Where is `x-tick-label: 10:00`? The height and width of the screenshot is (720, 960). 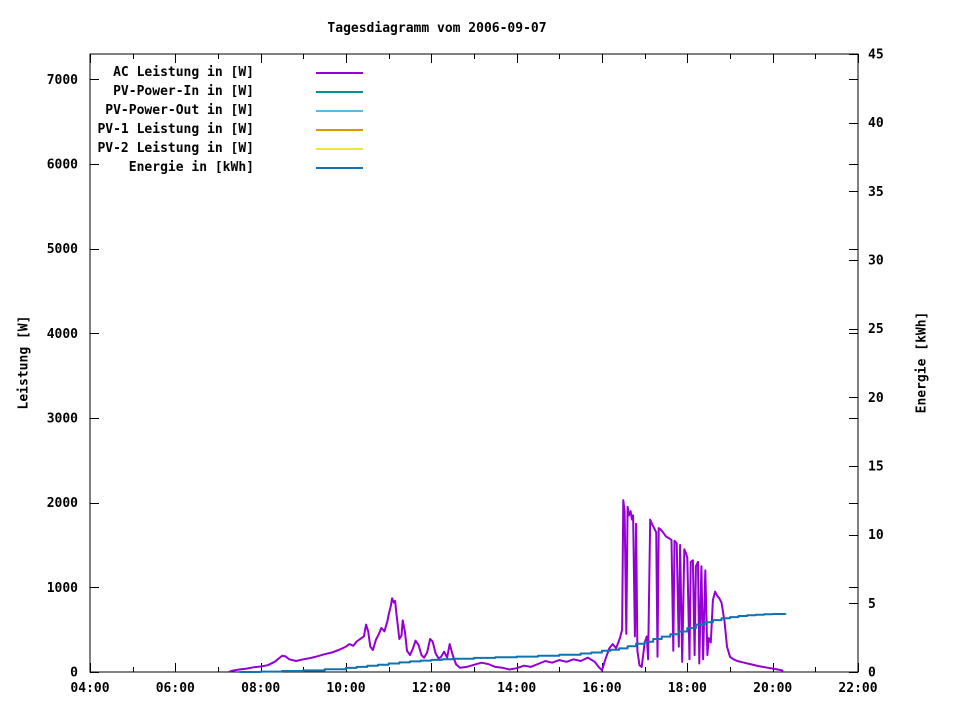 x-tick-label: 10:00 is located at coordinates (345, 688).